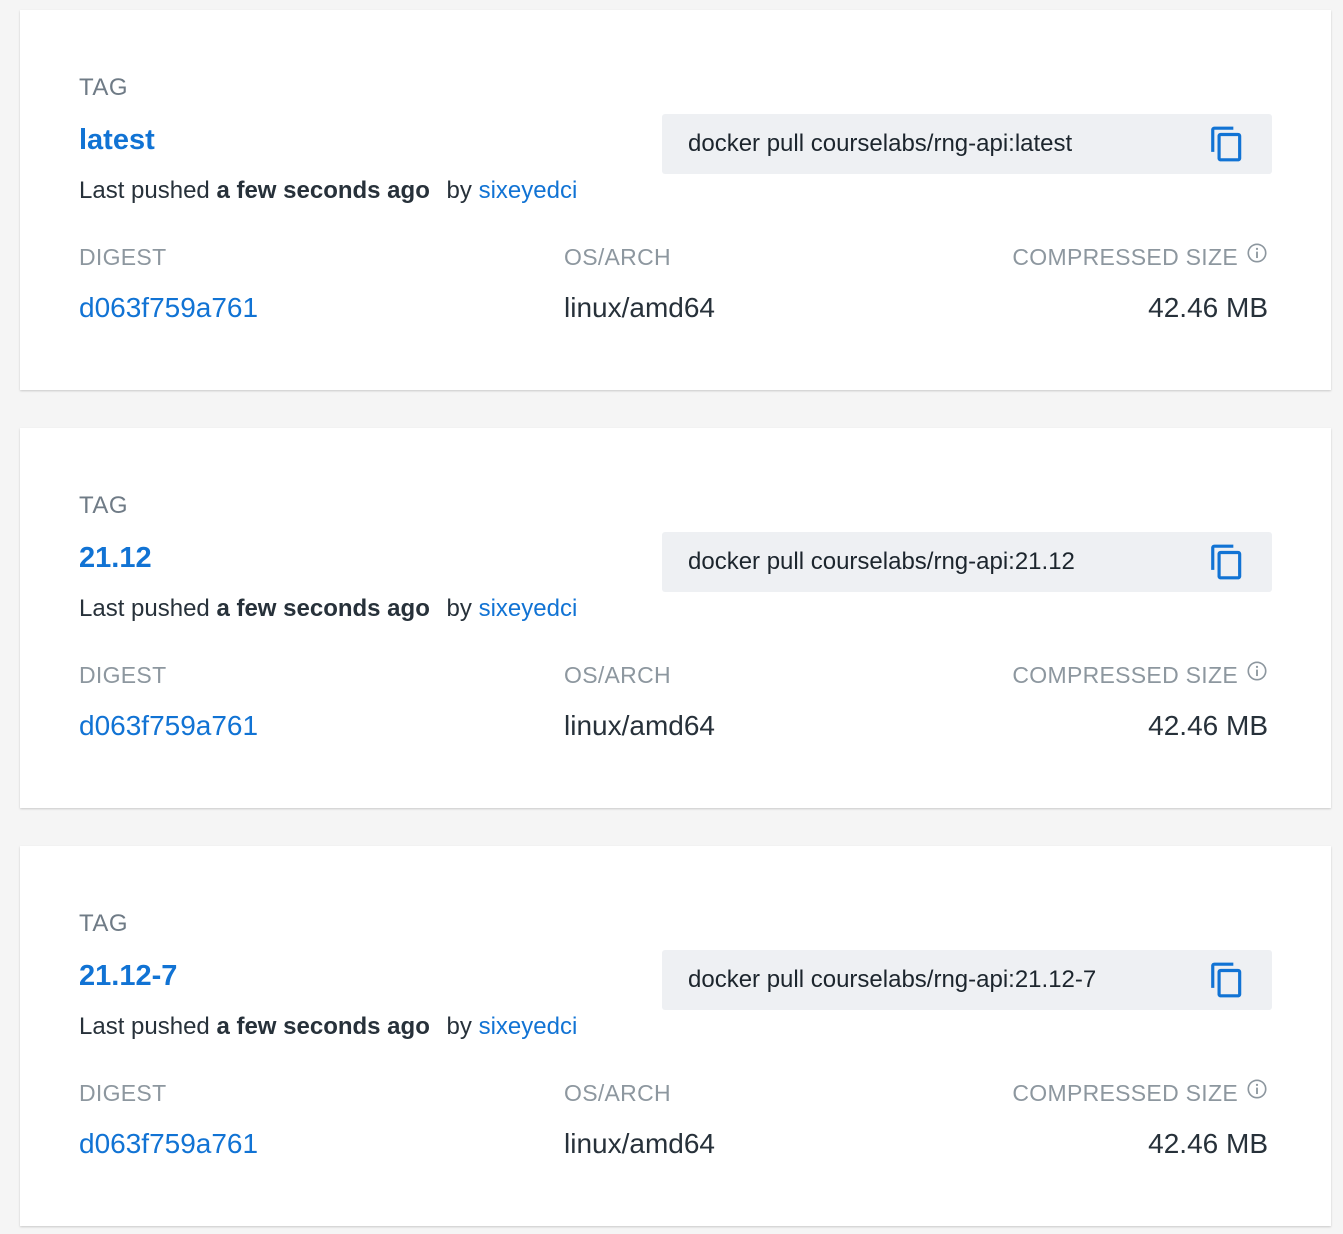 The width and height of the screenshot is (1343, 1234). I want to click on pull-command-box: docker pull courselabs/rng-api:21.12-7, so click(967, 980).